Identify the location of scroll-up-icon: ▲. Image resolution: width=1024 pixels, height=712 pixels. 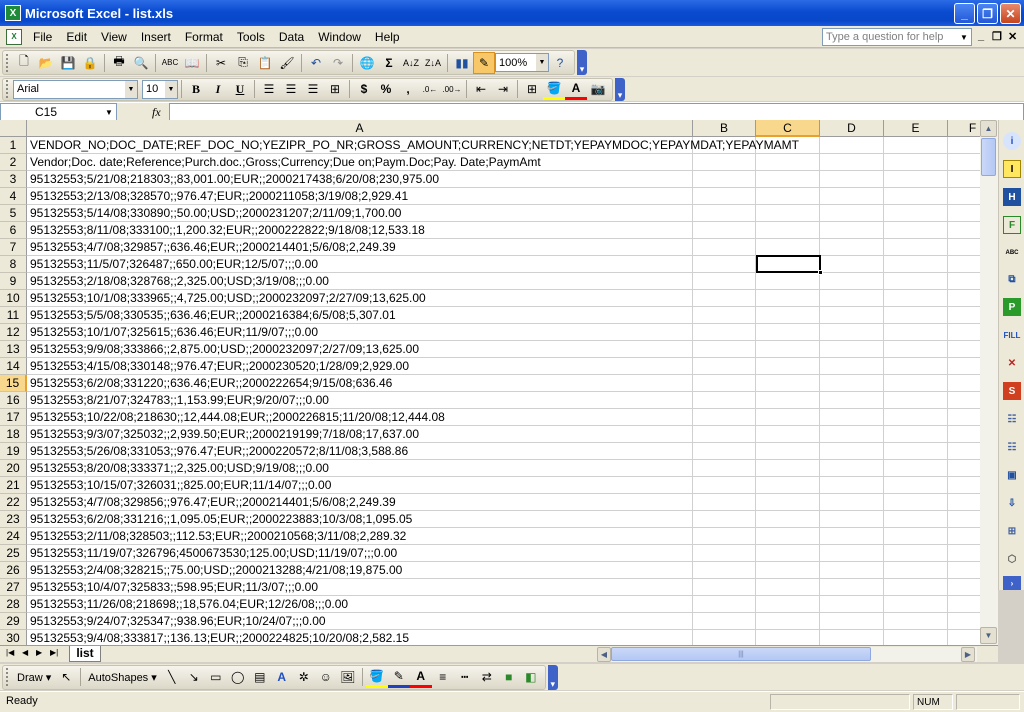
(988, 128).